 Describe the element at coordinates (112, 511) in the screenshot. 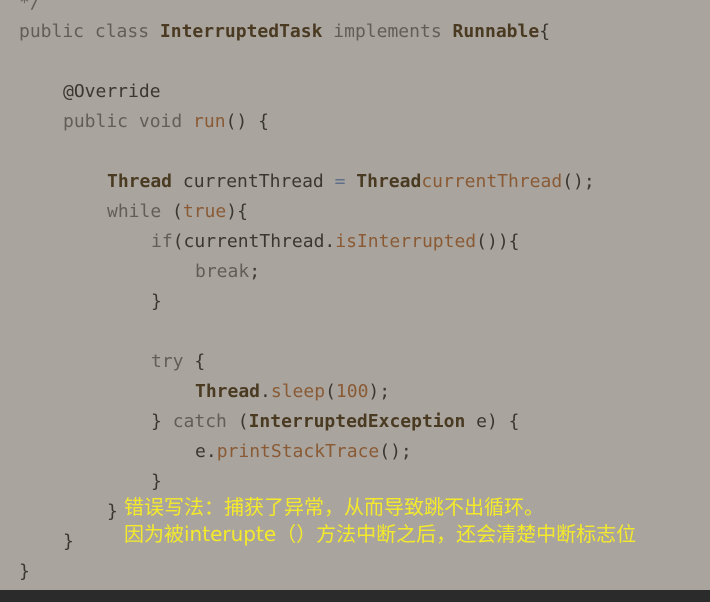

I see `code-line-while-close: }` at that location.